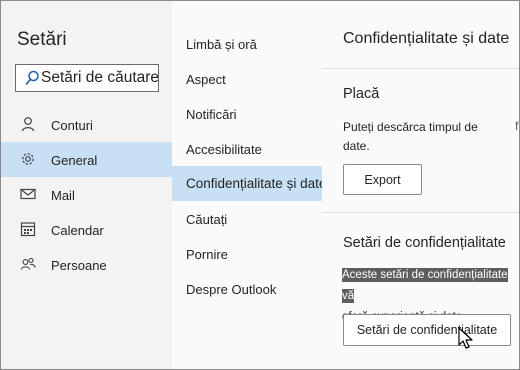 This screenshot has height=370, width=520. I want to click on privacy-heading: Setări de confidențialitate, so click(424, 243).